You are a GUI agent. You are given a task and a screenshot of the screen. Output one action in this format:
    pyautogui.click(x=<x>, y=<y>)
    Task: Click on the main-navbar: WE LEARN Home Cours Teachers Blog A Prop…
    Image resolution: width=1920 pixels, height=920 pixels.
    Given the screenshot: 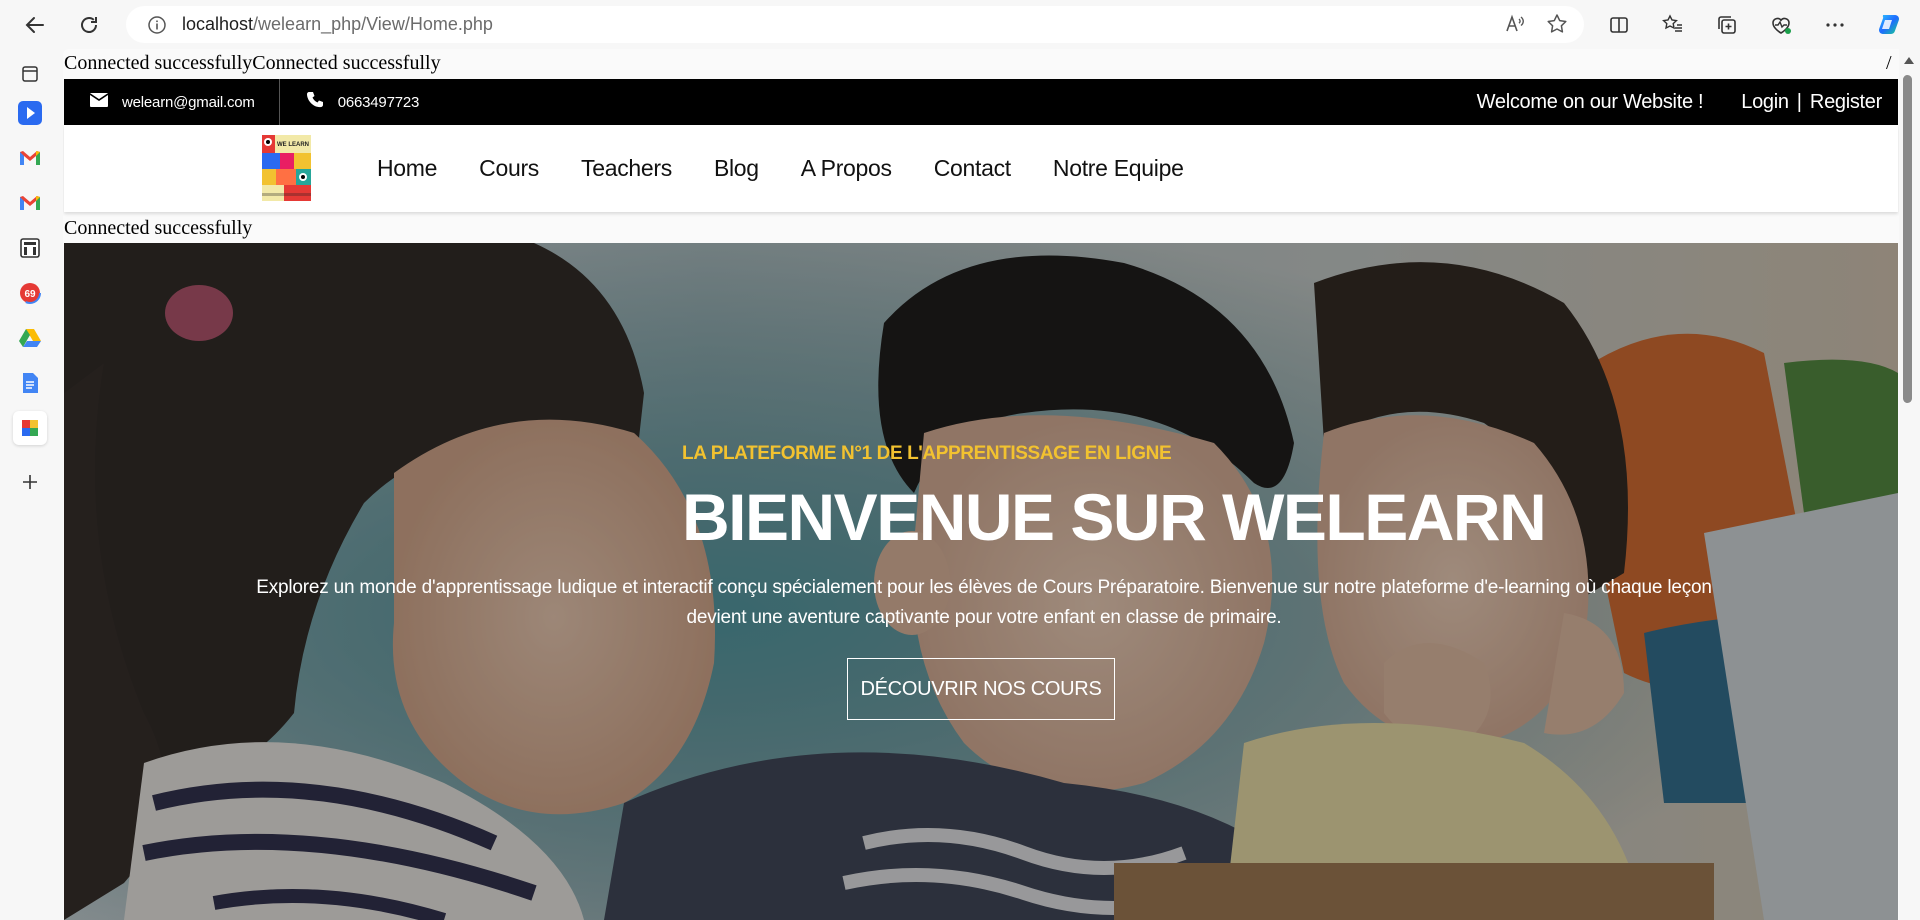 What is the action you would take?
    pyautogui.click(x=981, y=168)
    